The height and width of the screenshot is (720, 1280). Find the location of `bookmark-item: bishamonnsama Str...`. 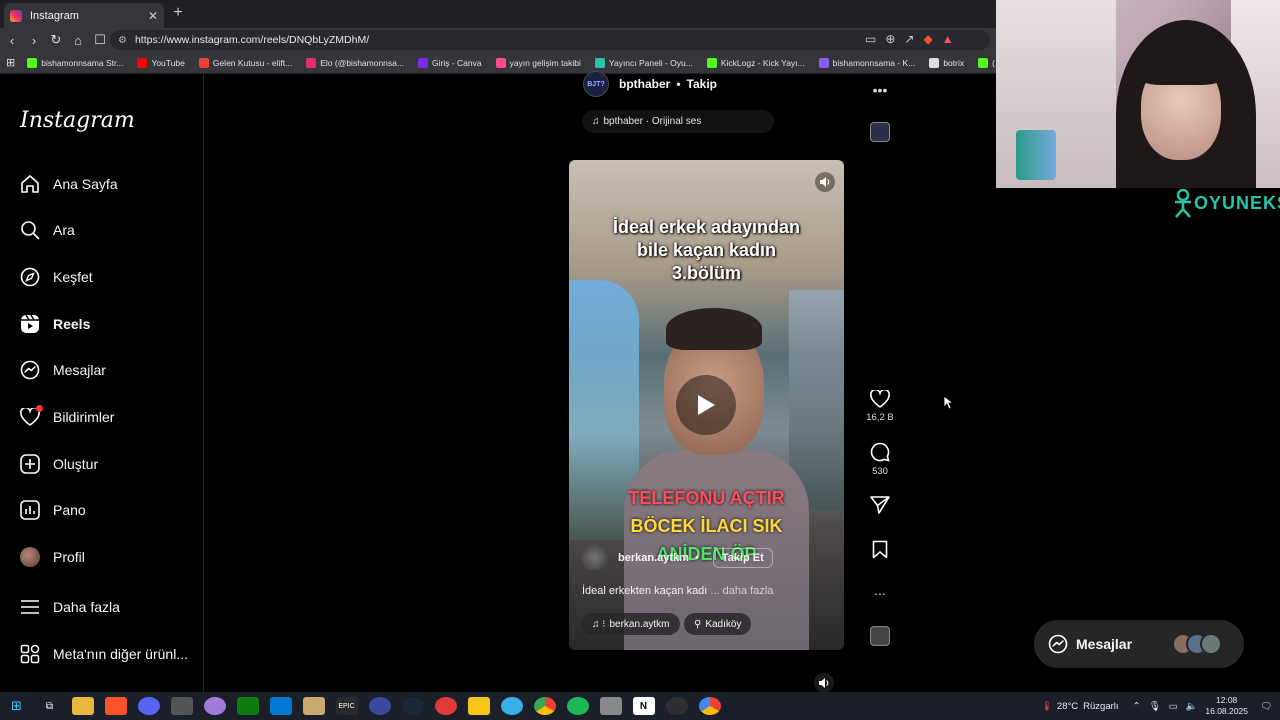

bookmark-item: bishamonnsama Str... is located at coordinates (75, 62).